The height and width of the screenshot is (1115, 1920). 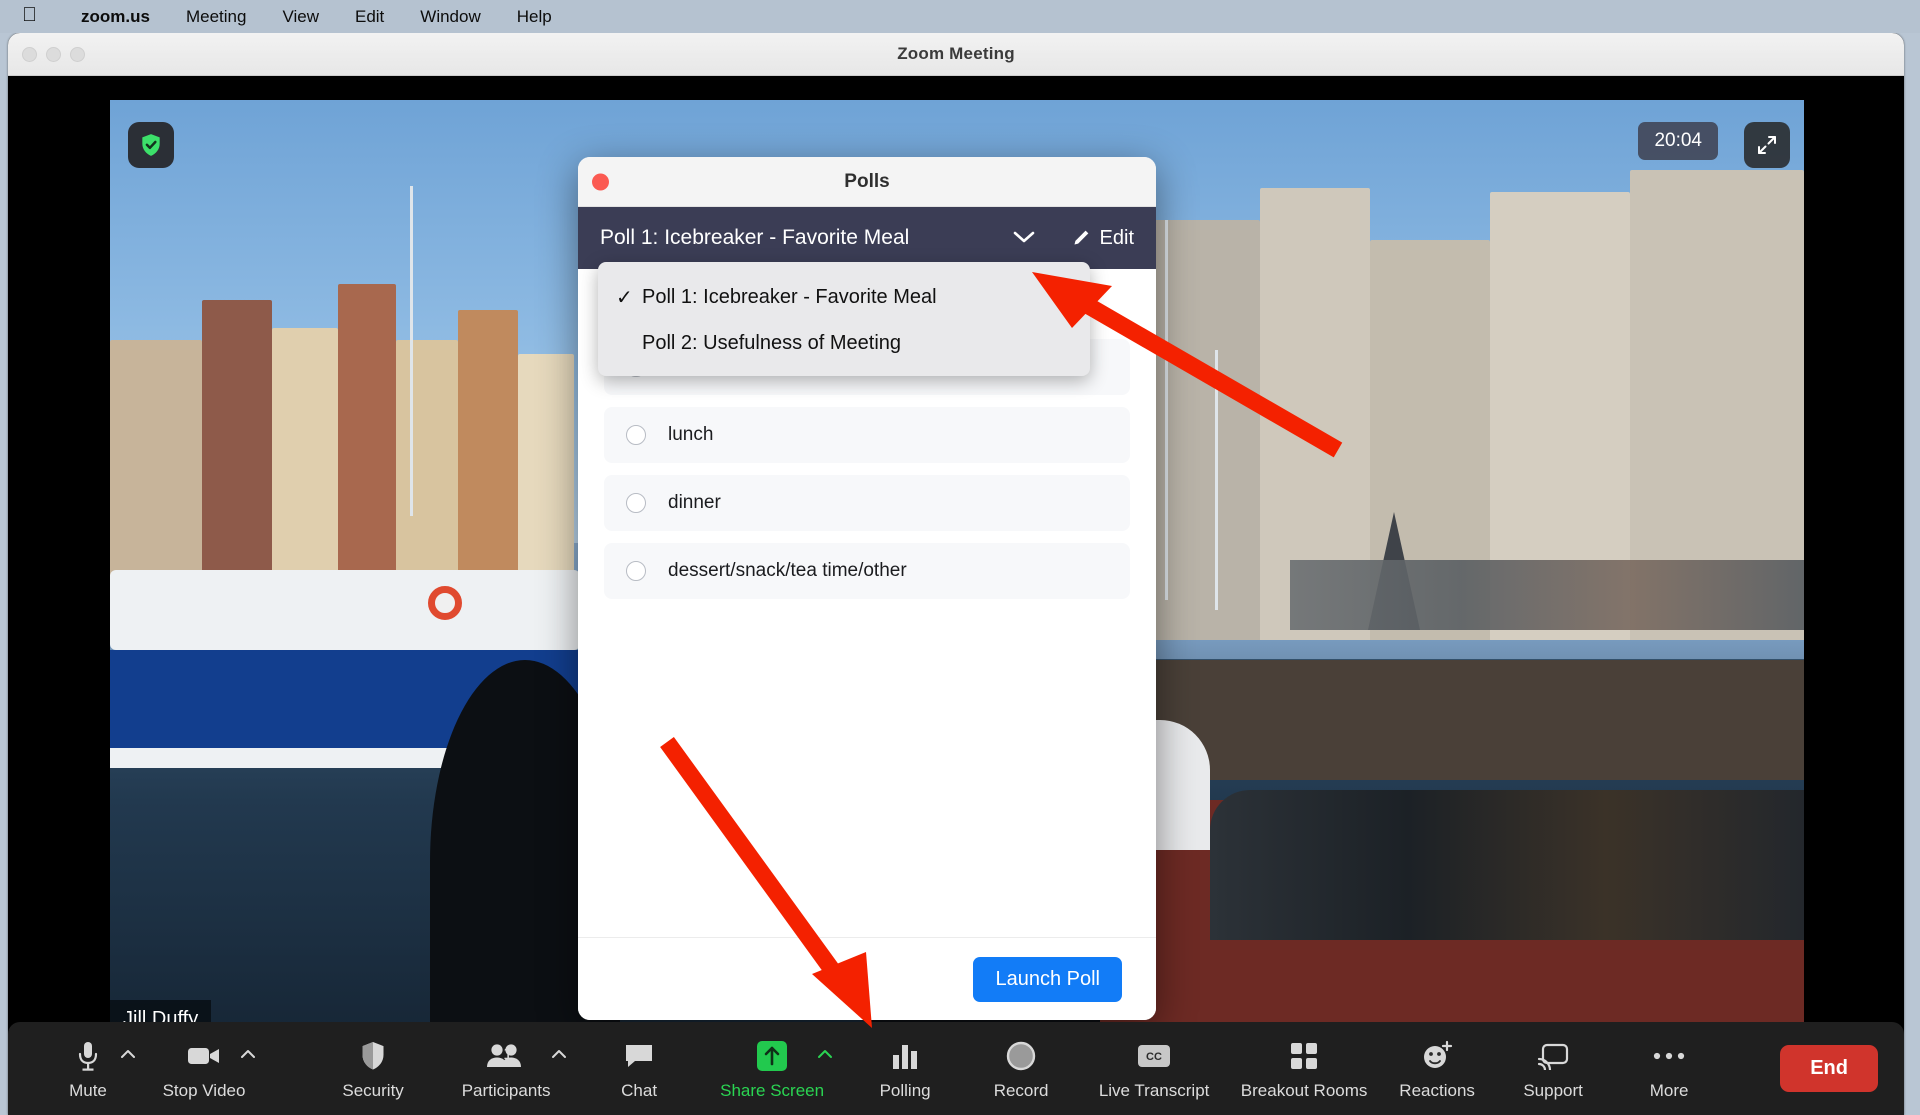 I want to click on toolbar-support-button: Support, so click(x=1553, y=1069).